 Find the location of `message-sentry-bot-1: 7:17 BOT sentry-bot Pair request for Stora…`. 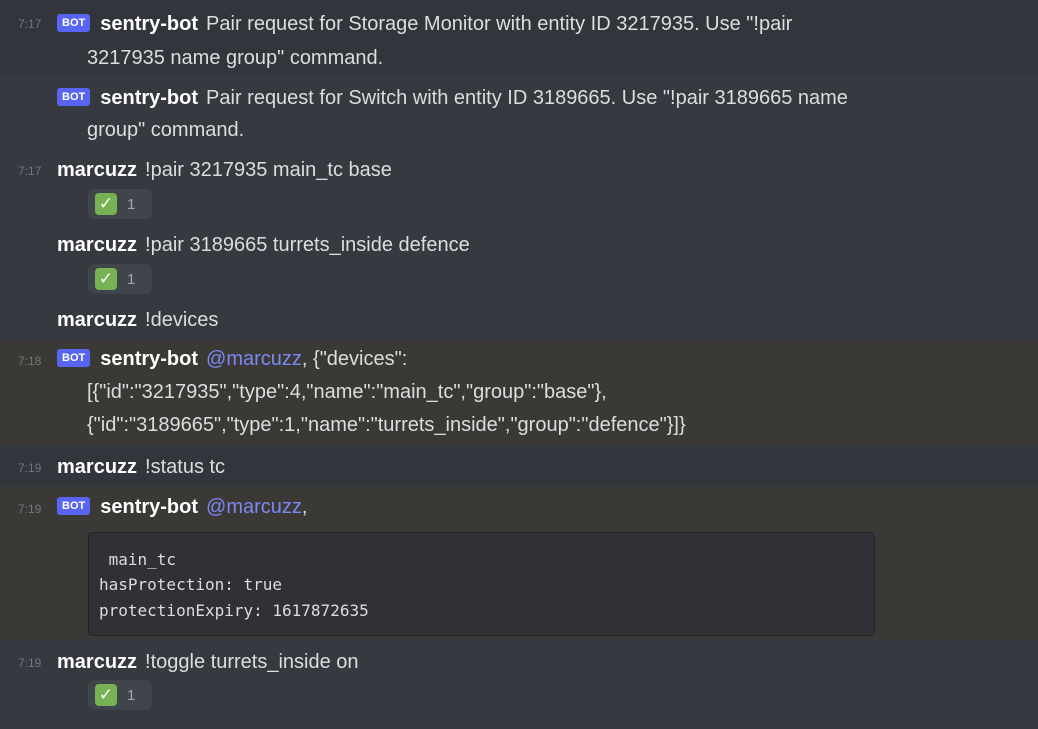

message-sentry-bot-1: 7:17 BOT sentry-bot Pair request for Stora… is located at coordinates (519, 37).